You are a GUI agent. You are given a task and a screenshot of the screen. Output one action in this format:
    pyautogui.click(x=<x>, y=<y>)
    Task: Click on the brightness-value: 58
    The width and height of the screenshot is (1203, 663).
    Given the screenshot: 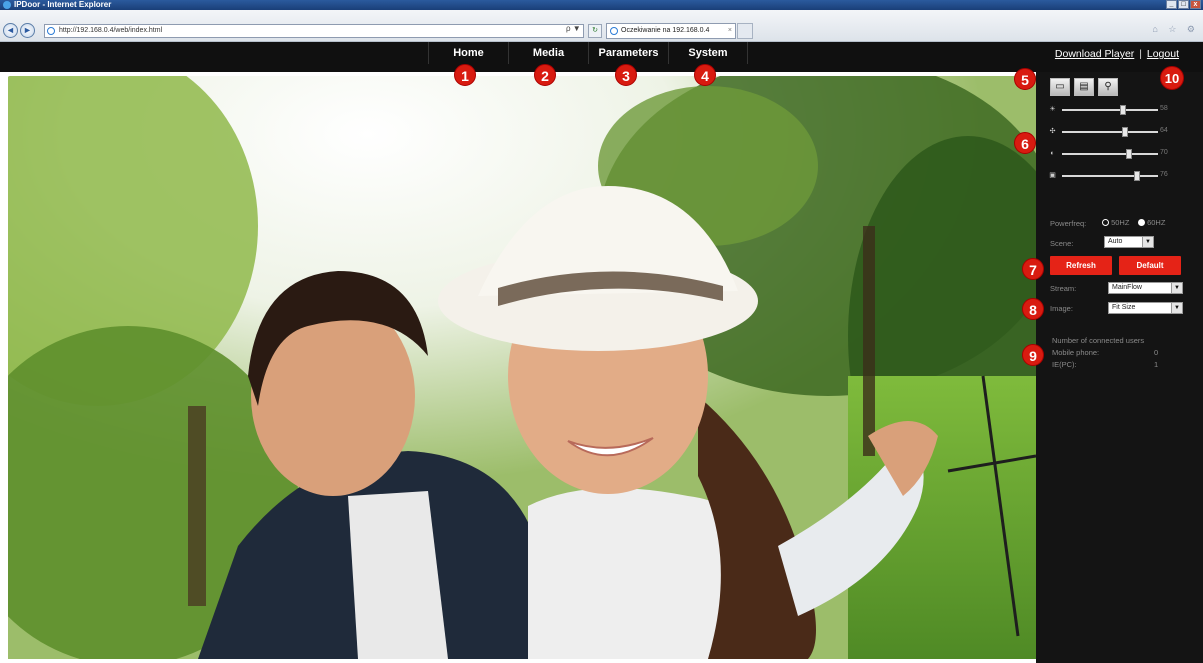 What is the action you would take?
    pyautogui.click(x=1164, y=108)
    